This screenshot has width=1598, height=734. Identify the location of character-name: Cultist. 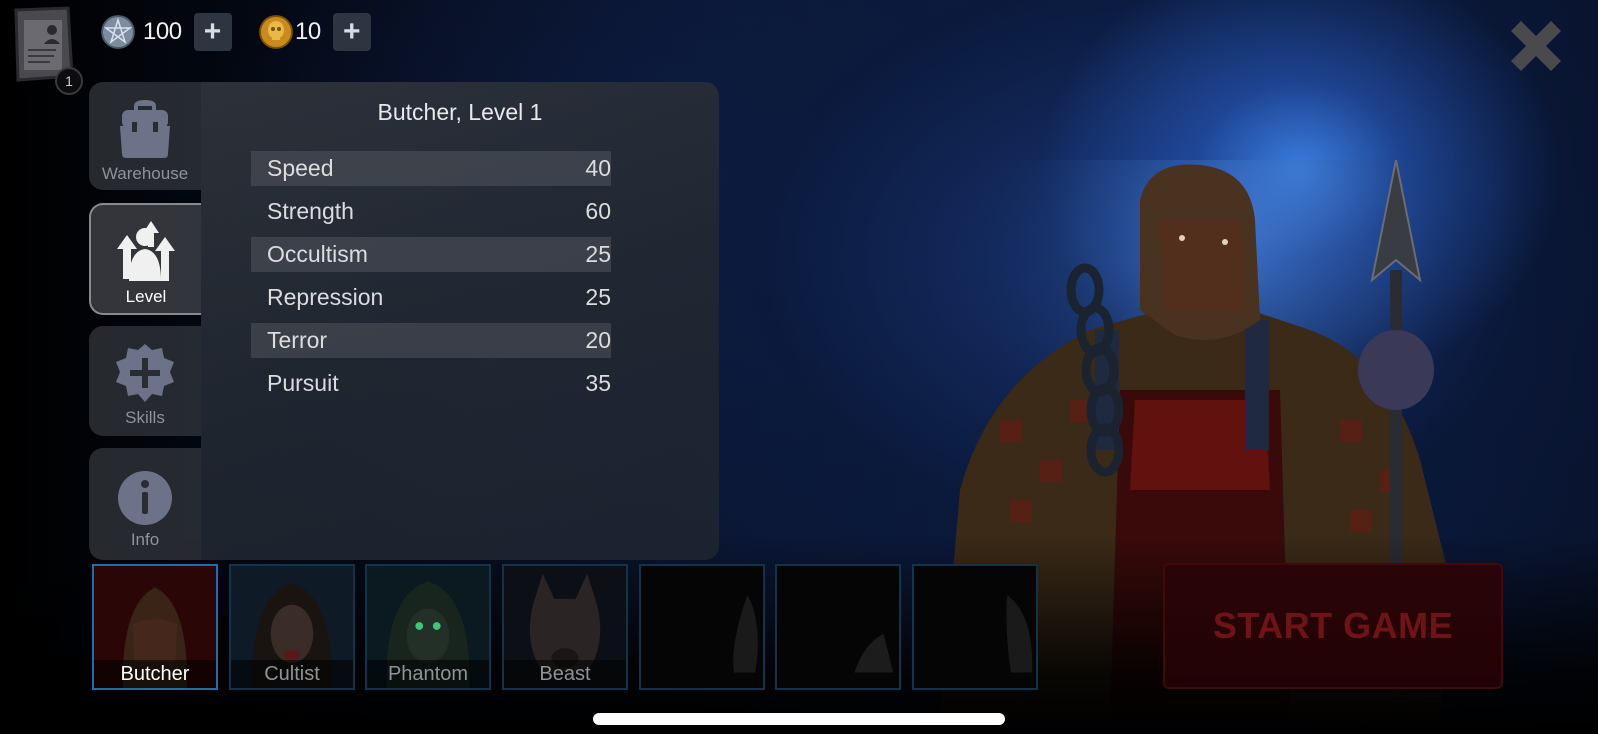
(292, 674).